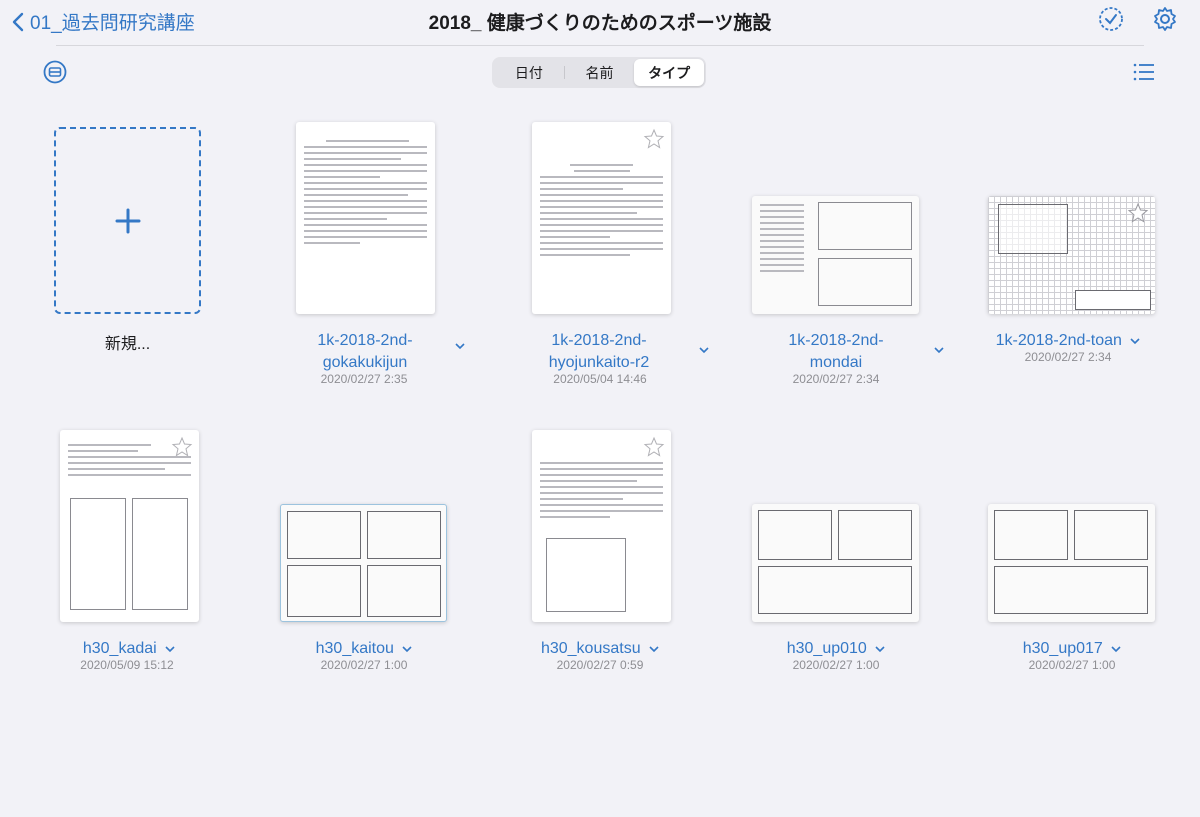 This screenshot has width=1200, height=817. Describe the element at coordinates (1165, 19) in the screenshot. I see `gear-icon` at that location.